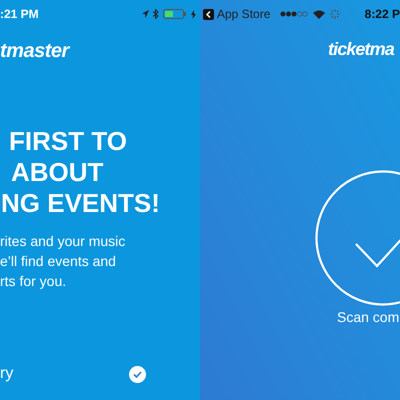 This screenshot has height=400, width=400. Describe the element at coordinates (34, 51) in the screenshot. I see `logo: tmaster` at that location.